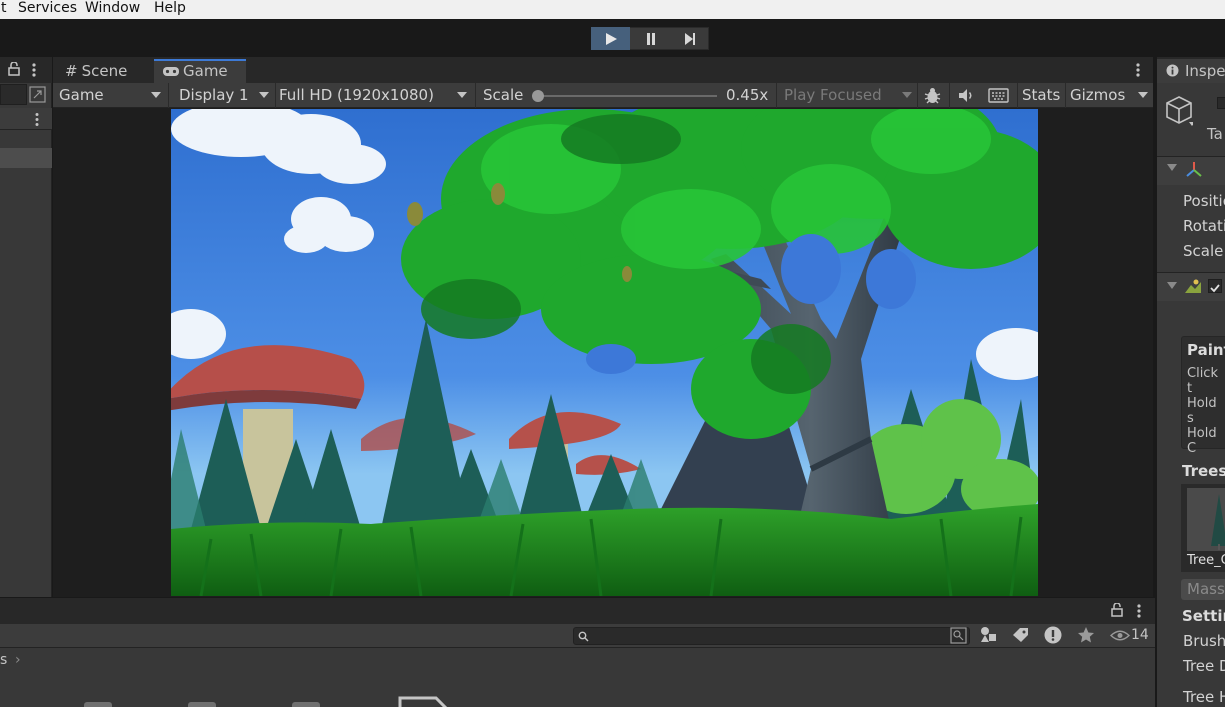  I want to click on gamepad-icon, so click(171, 71).